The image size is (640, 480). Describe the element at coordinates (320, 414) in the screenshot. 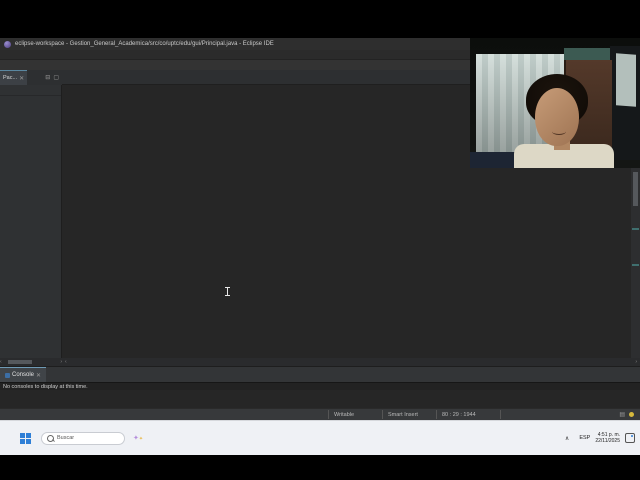

I see `status-bar: Writable Smart Insert 80 : 29 : 1944 ▤` at that location.